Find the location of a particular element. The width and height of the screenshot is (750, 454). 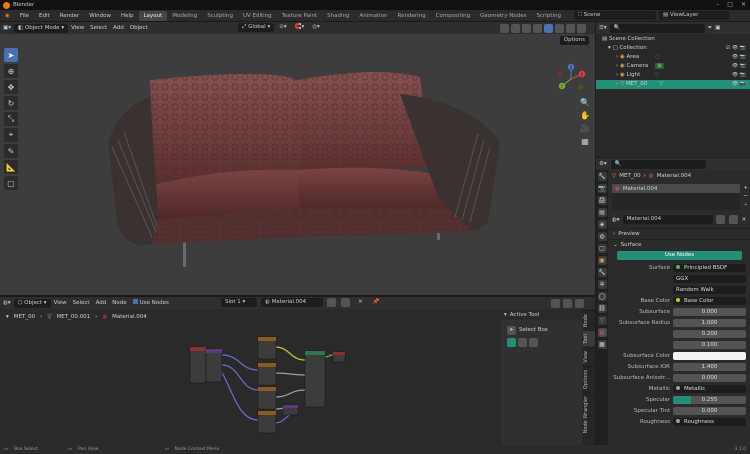

render-tab-icon: 📷 is located at coordinates (602, 188).